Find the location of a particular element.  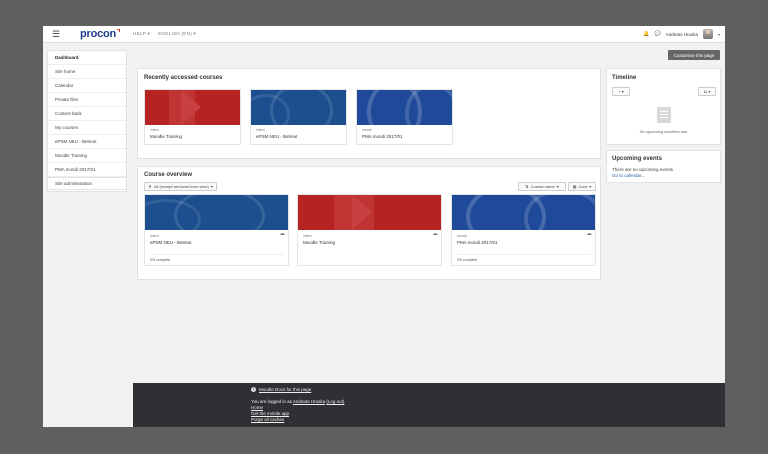

logout-link: (Log out) is located at coordinates (335, 401).